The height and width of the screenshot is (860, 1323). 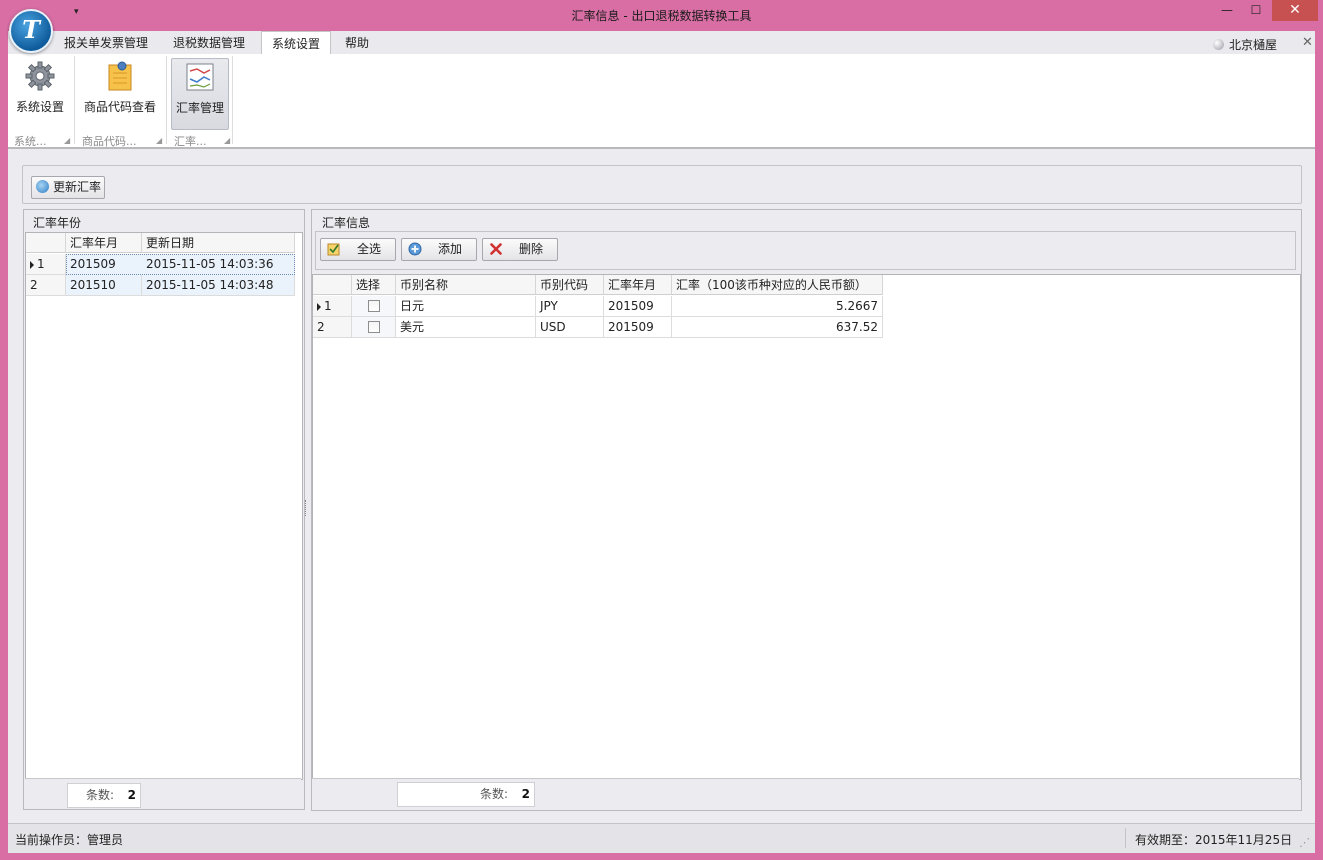 What do you see at coordinates (119, 107) in the screenshot?
I see `product-code-view-label: 商品代码查看` at bounding box center [119, 107].